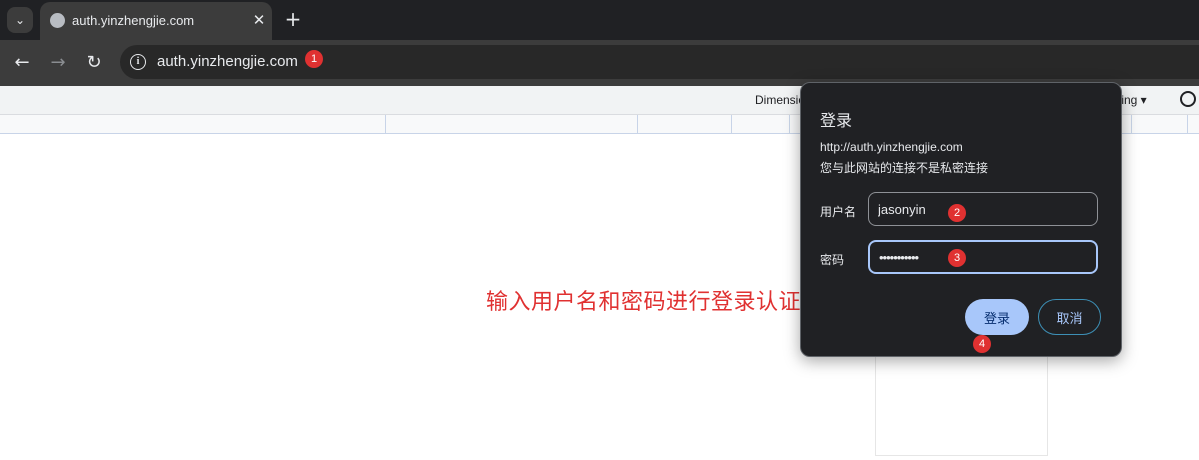 The height and width of the screenshot is (460, 1199). Describe the element at coordinates (314, 59) in the screenshot. I see `step-badge-1: 1` at that location.